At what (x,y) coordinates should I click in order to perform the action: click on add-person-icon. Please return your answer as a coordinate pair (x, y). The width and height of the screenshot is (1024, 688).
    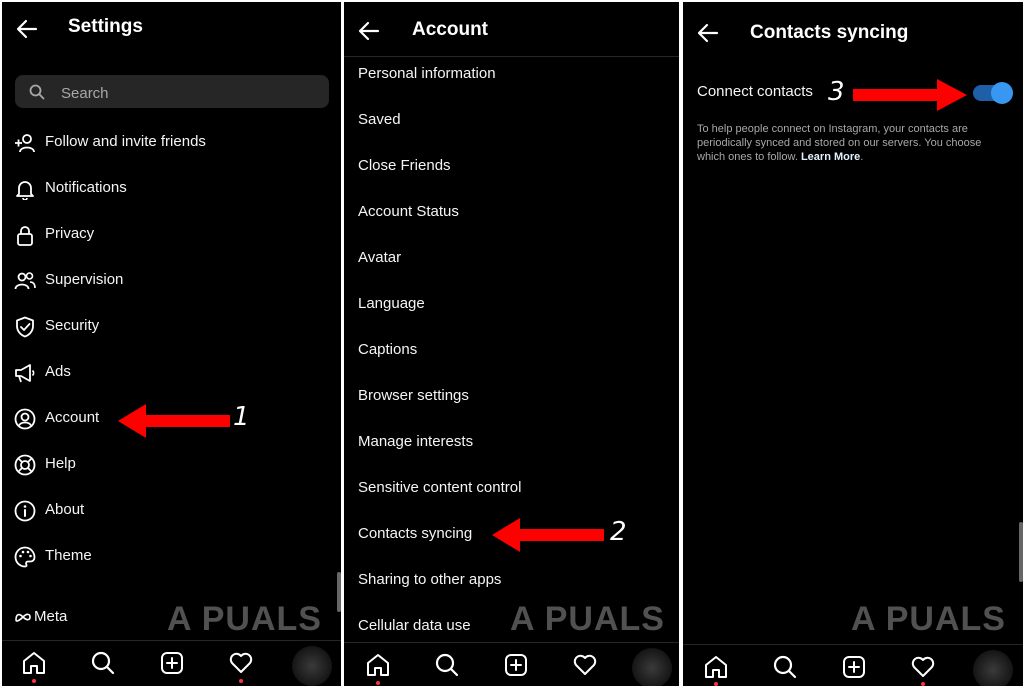
    Looking at the image, I should click on (25, 143).